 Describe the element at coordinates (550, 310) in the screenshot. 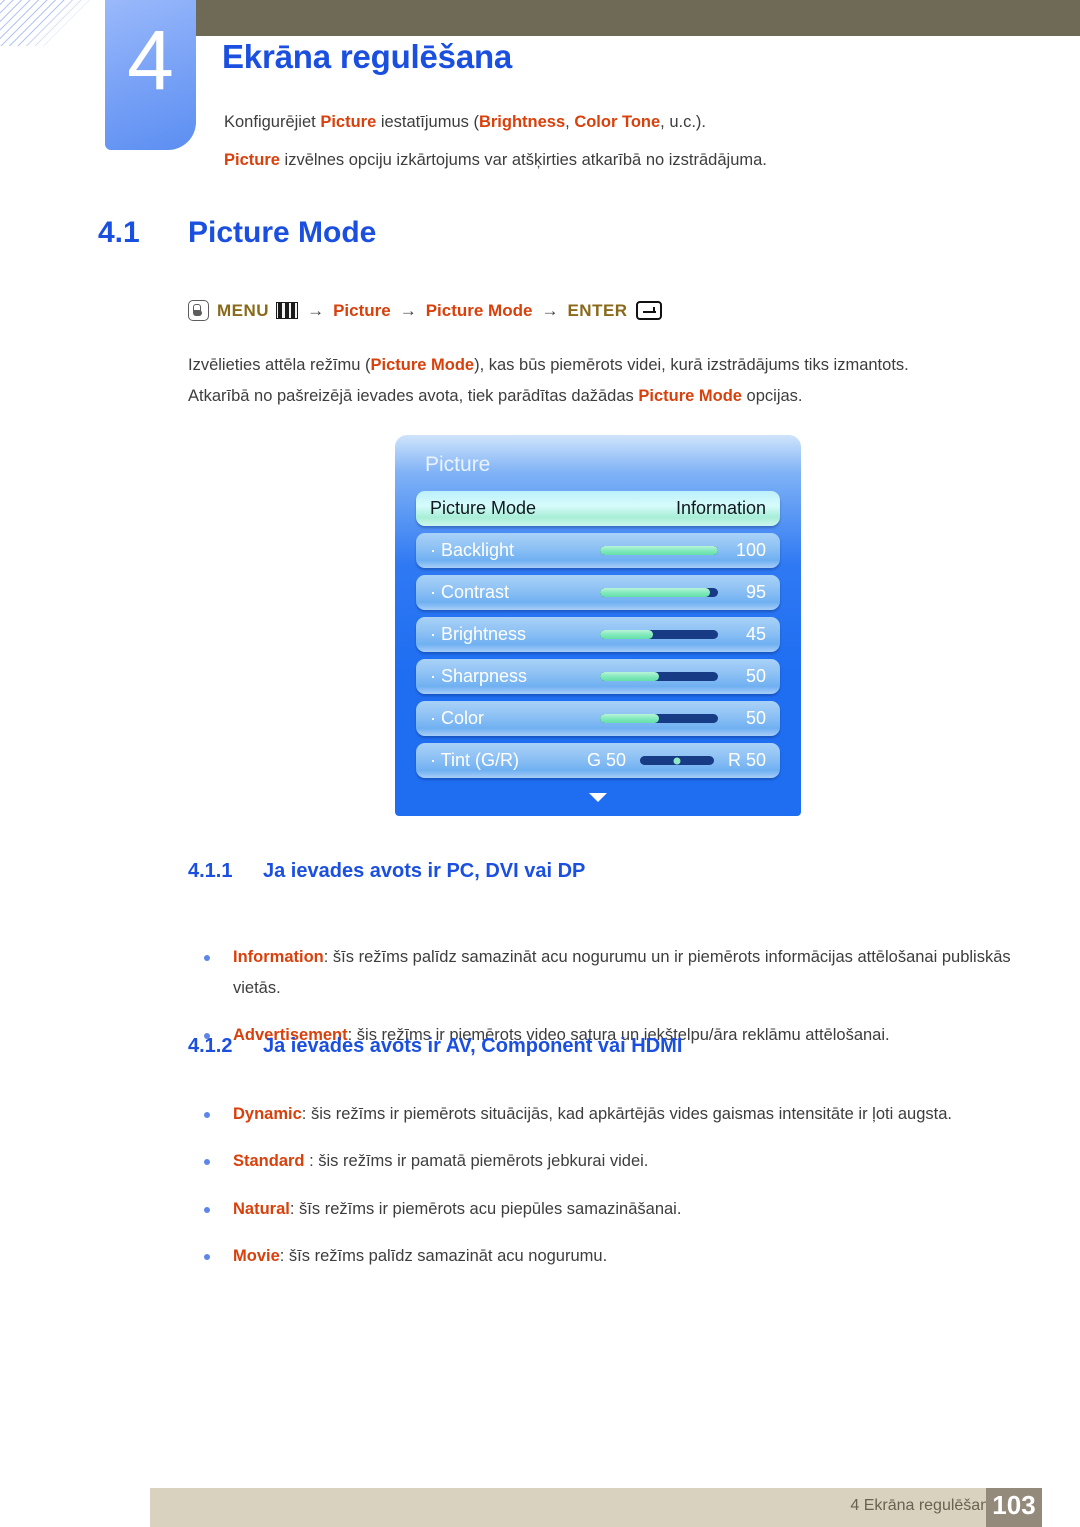

I see `navpath-arrow-3: →` at that location.